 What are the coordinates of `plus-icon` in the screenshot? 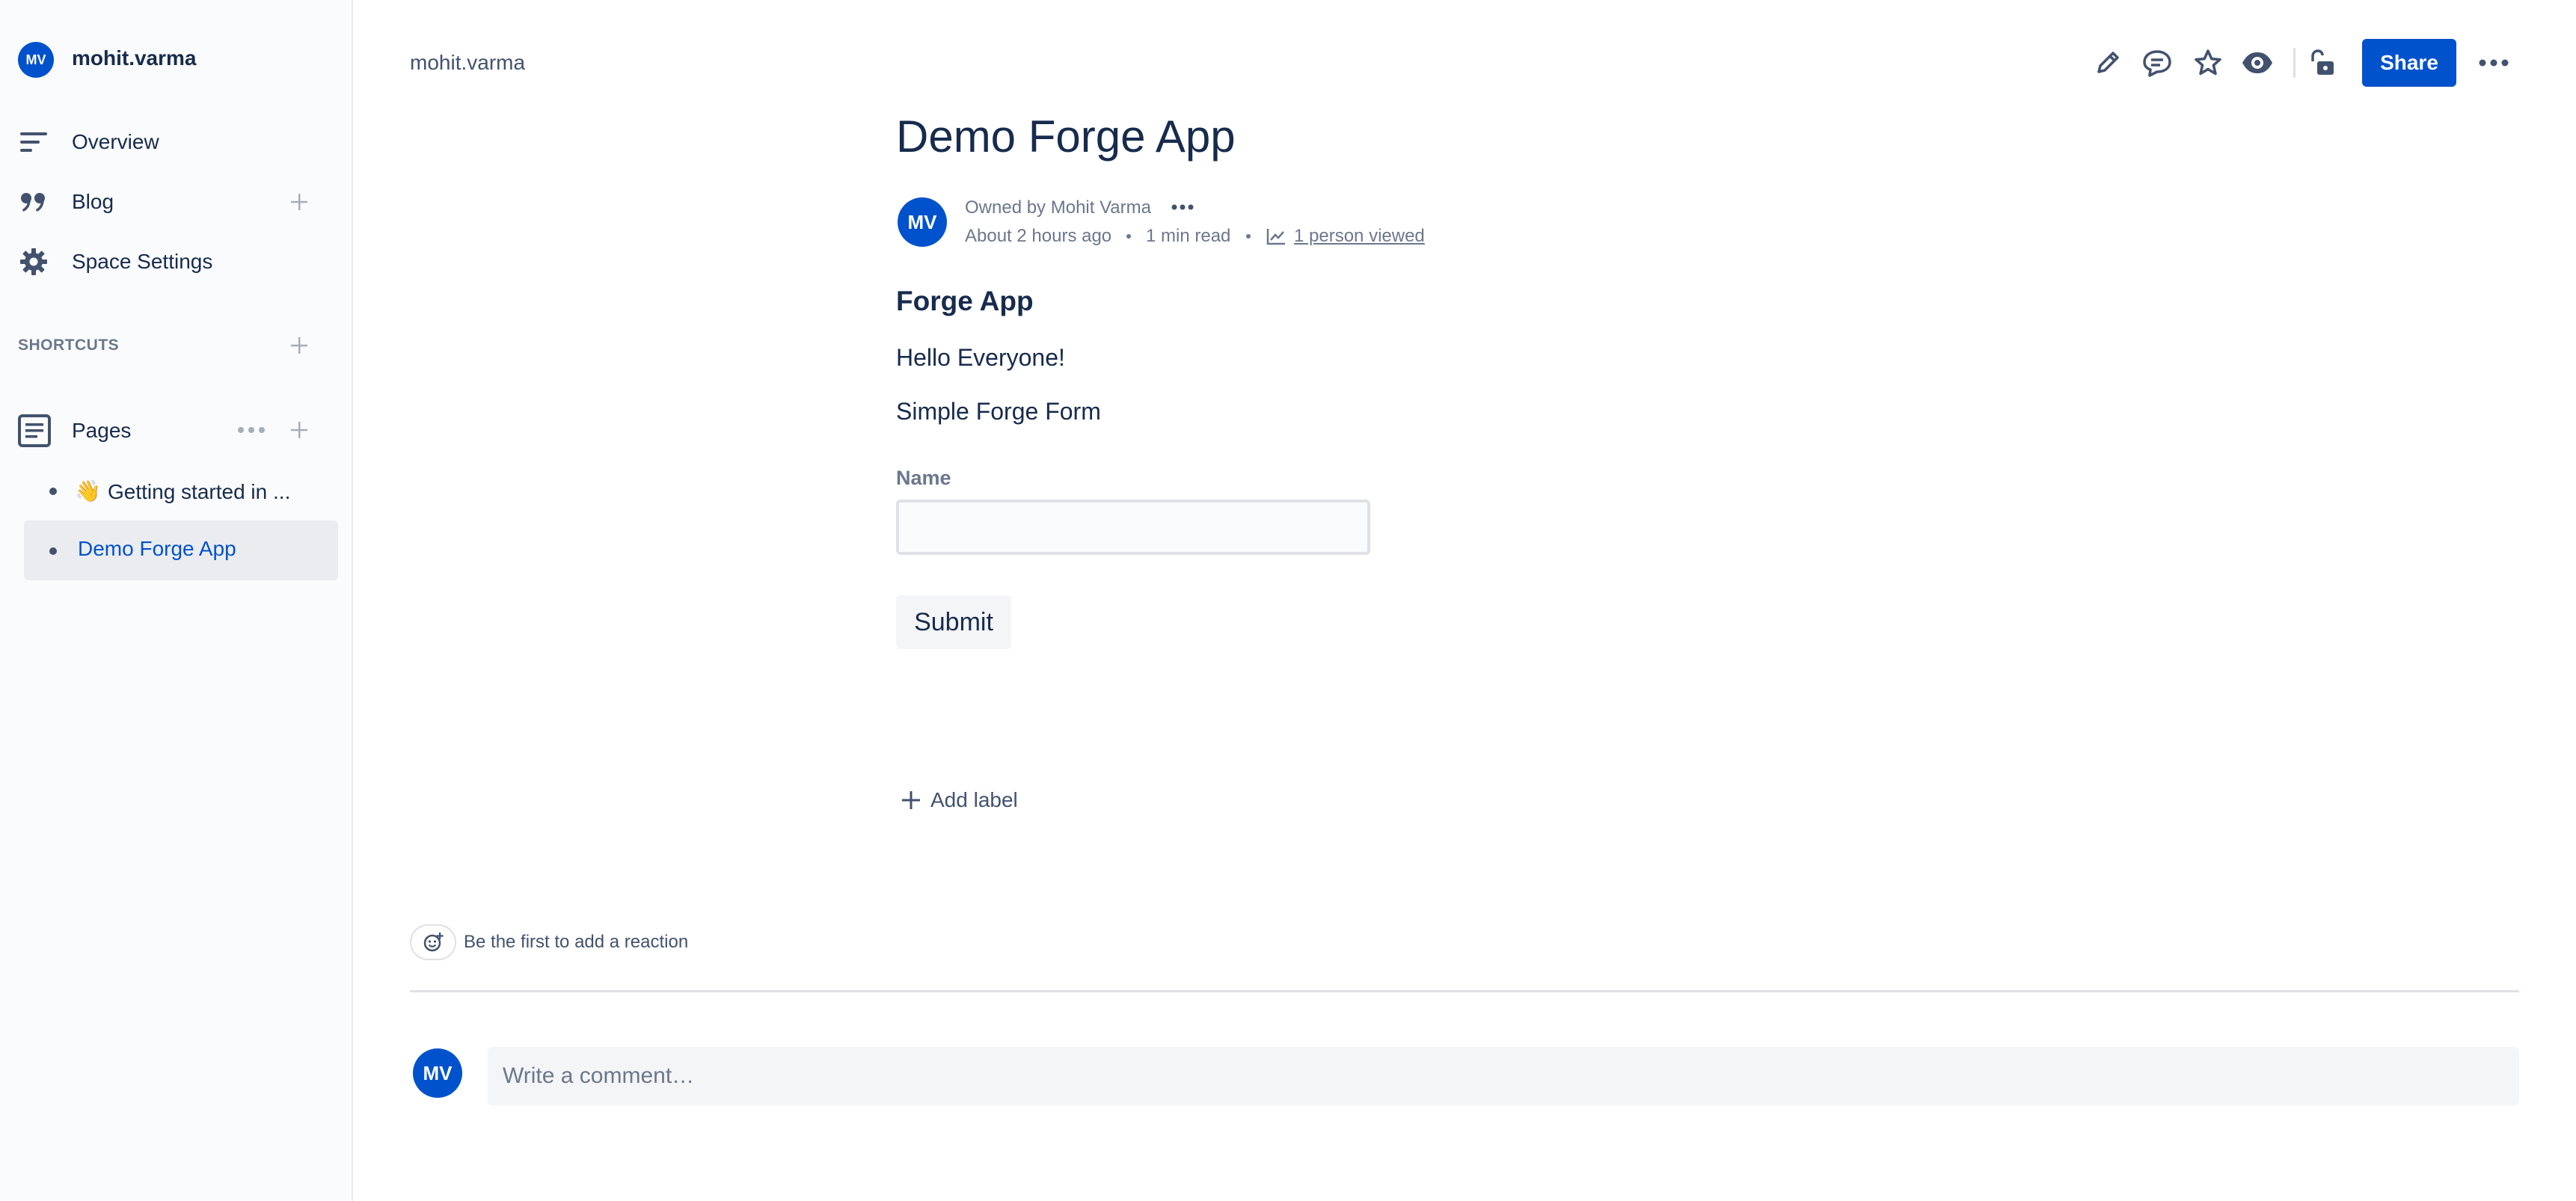 It's located at (911, 800).